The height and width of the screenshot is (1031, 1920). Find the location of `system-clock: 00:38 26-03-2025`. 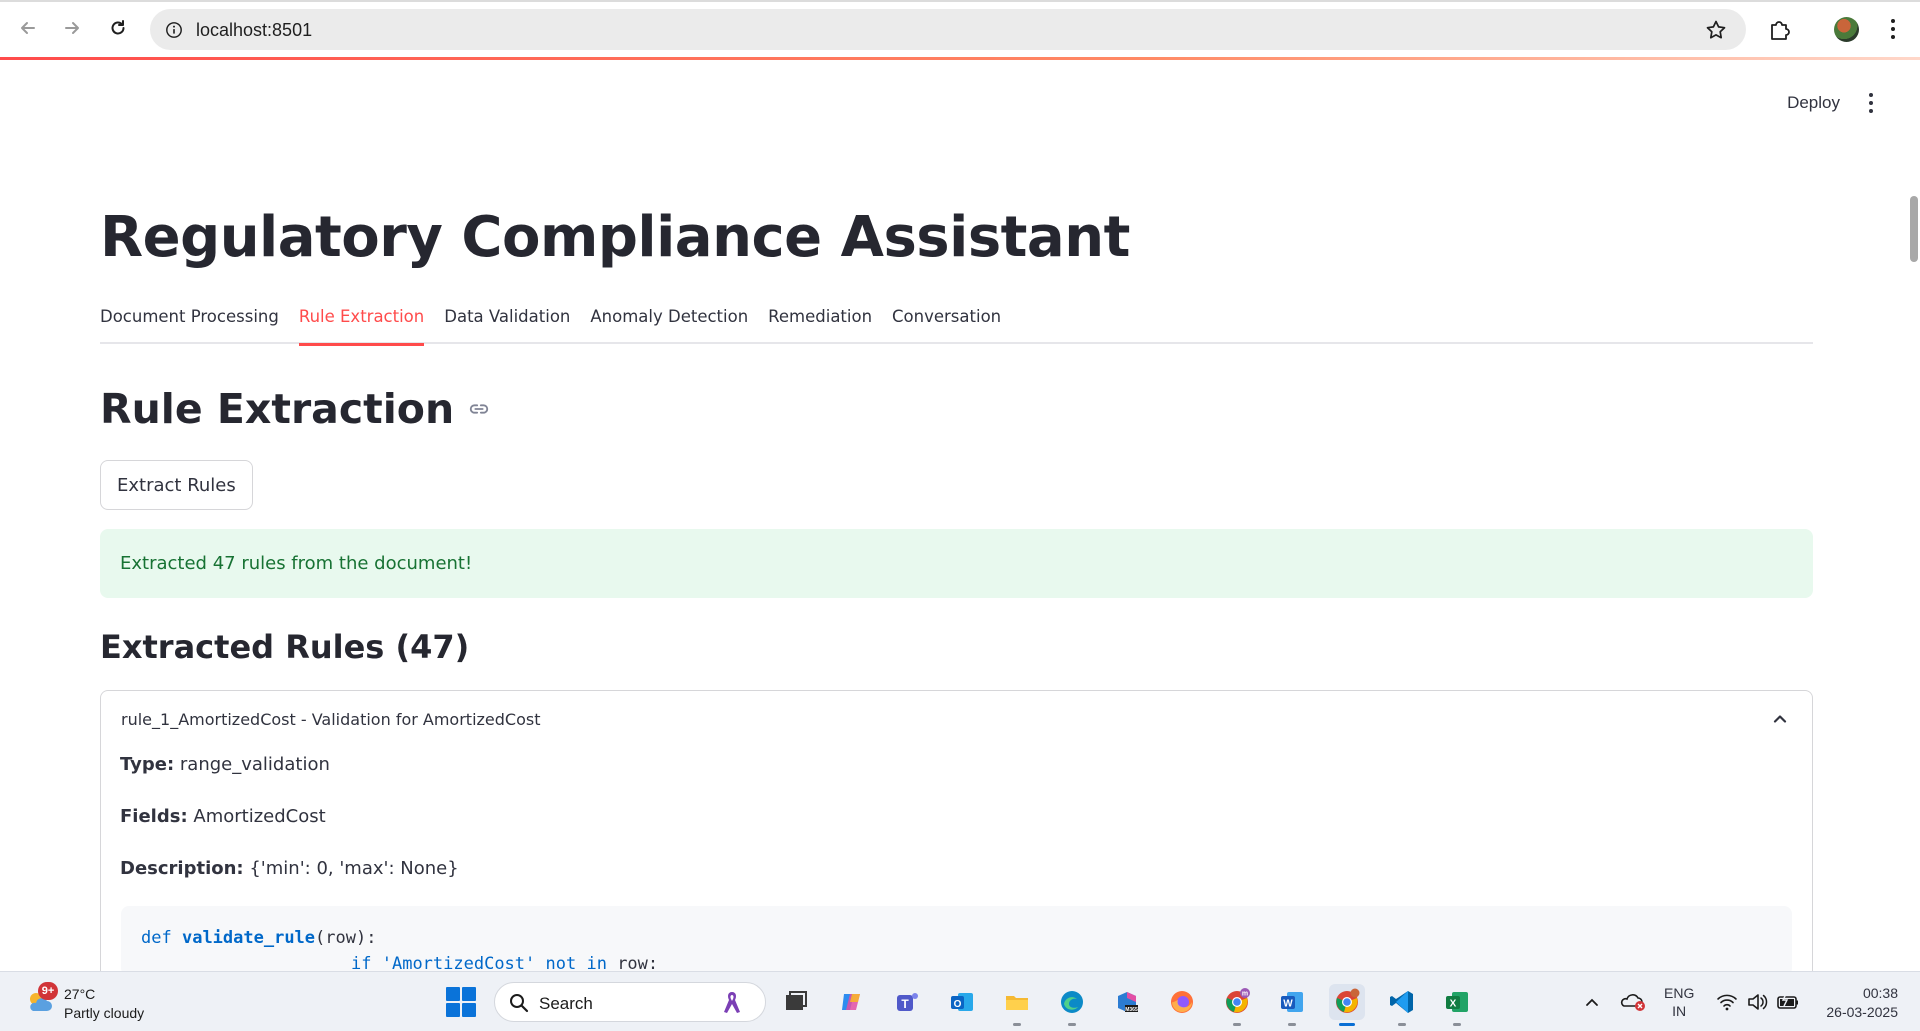

system-clock: 00:38 26-03-2025 is located at coordinates (1860, 1003).